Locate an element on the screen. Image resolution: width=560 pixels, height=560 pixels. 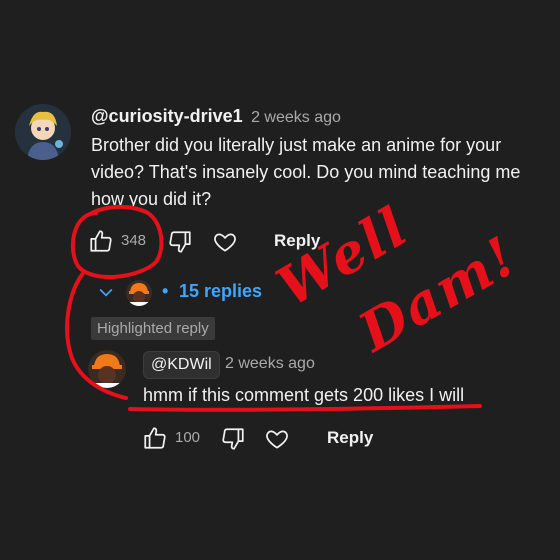
comment-timestamp: 2 weeks ago is located at coordinates (296, 117).